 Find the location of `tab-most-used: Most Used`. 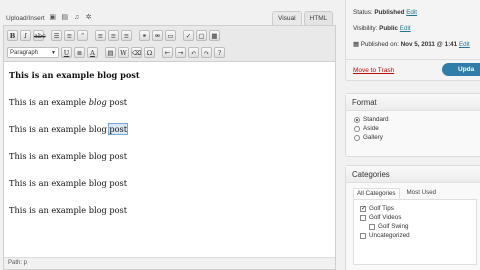

tab-most-used: Most Used is located at coordinates (422, 193).